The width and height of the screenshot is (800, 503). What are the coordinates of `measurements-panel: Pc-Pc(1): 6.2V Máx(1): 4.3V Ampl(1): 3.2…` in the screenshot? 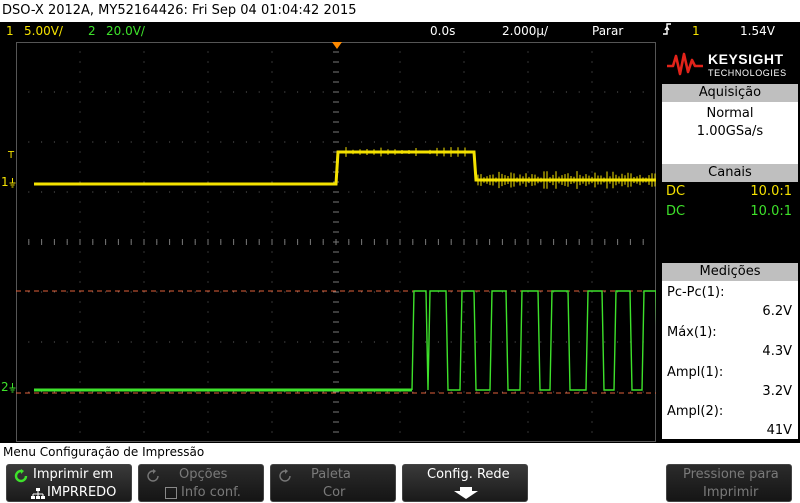 It's located at (730, 360).